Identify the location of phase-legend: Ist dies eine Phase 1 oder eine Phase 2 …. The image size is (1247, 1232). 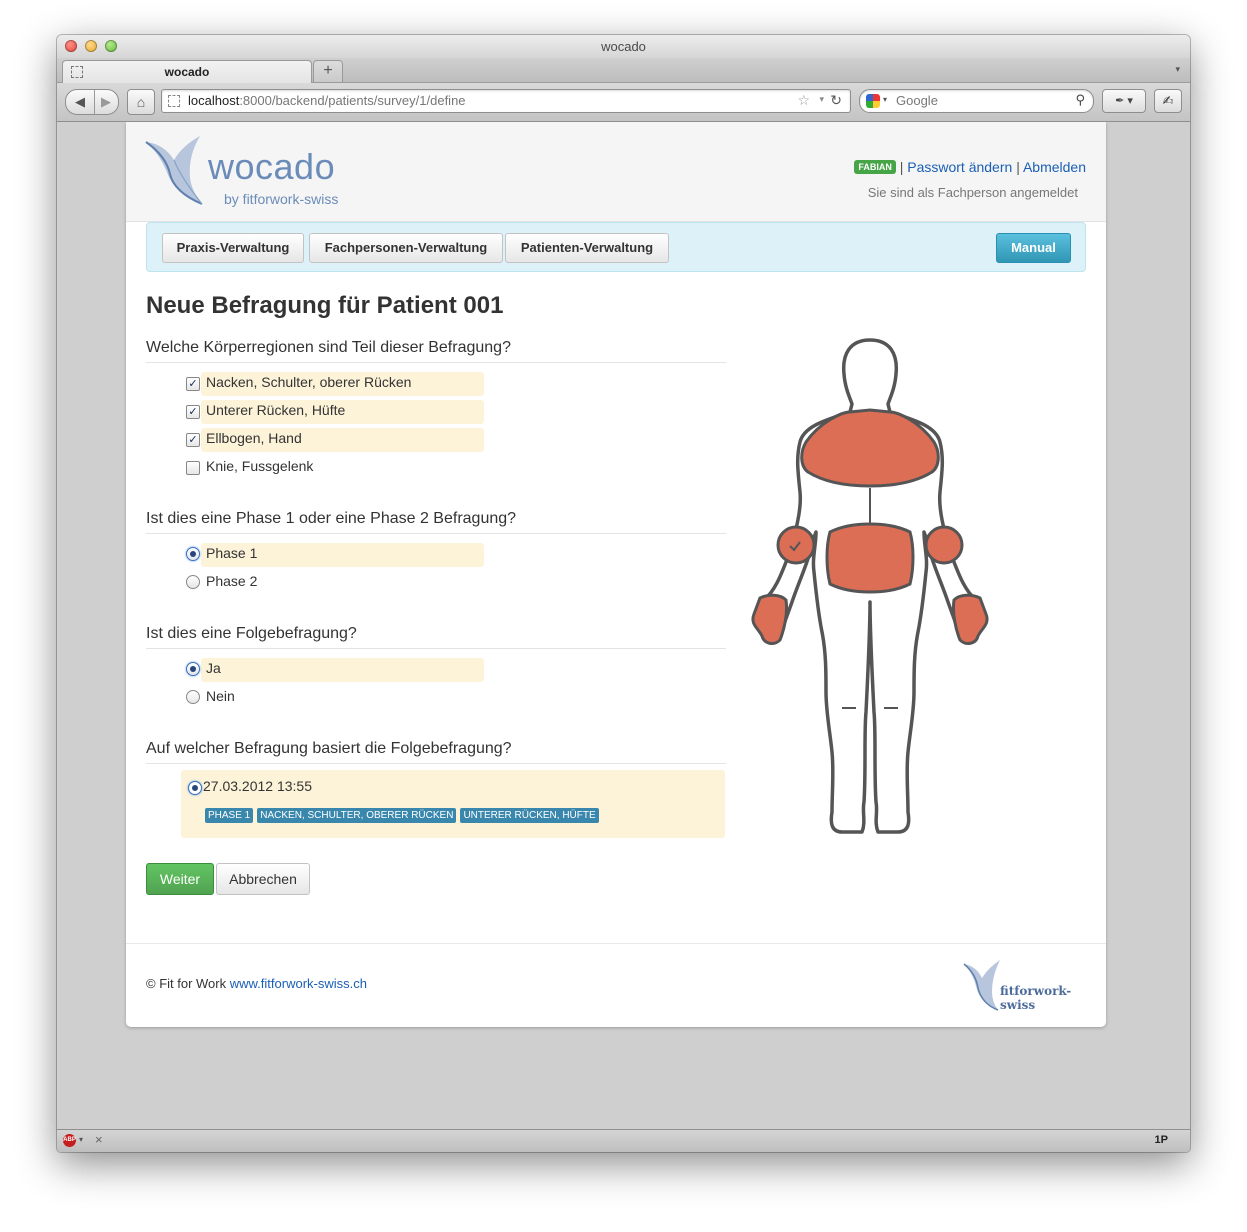
(436, 522).